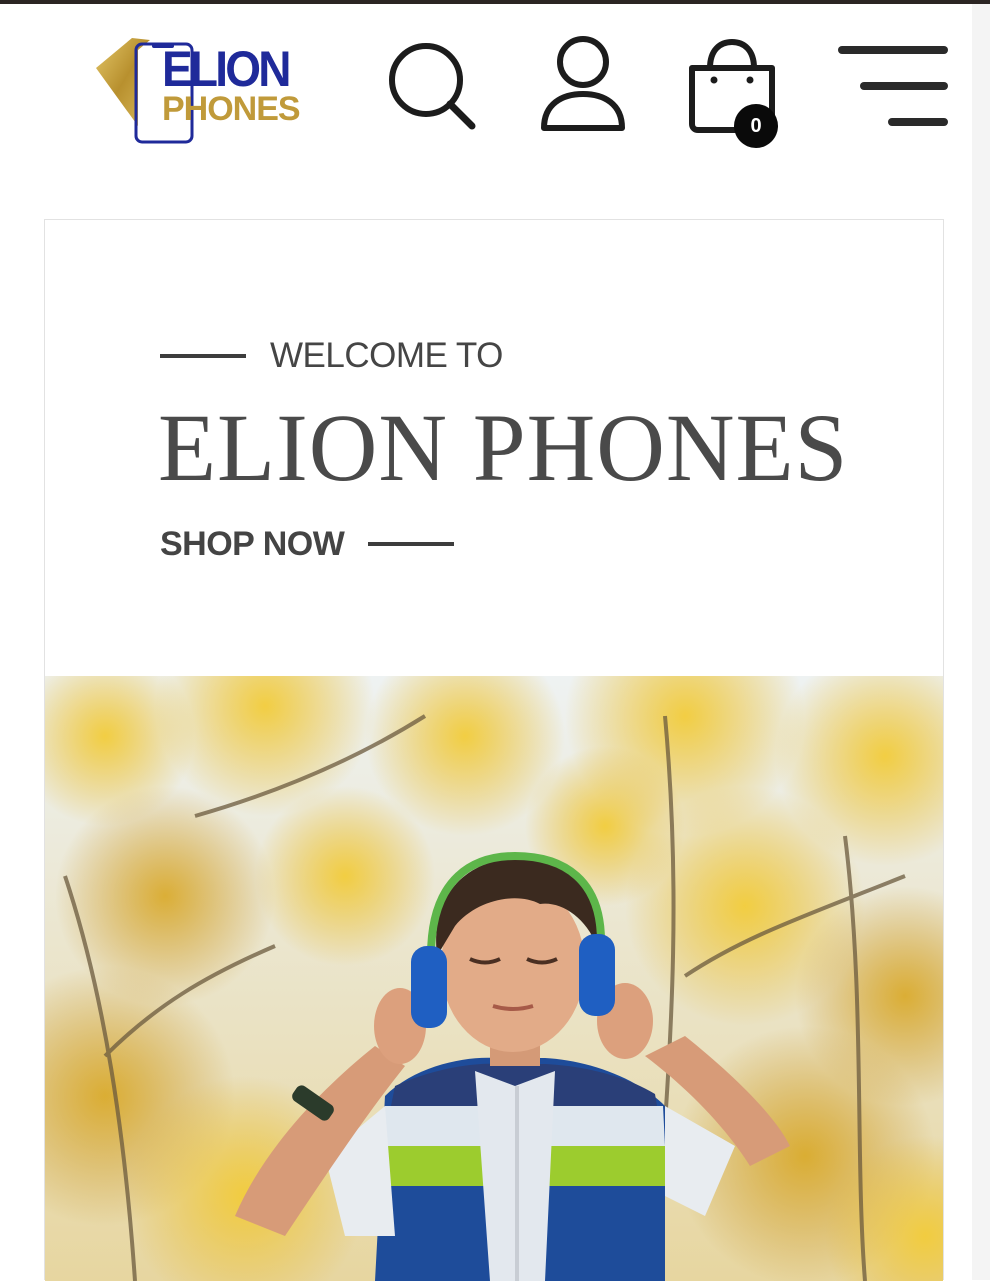 This screenshot has width=990, height=1281. Describe the element at coordinates (981, 642) in the screenshot. I see `scrollbar-track` at that location.